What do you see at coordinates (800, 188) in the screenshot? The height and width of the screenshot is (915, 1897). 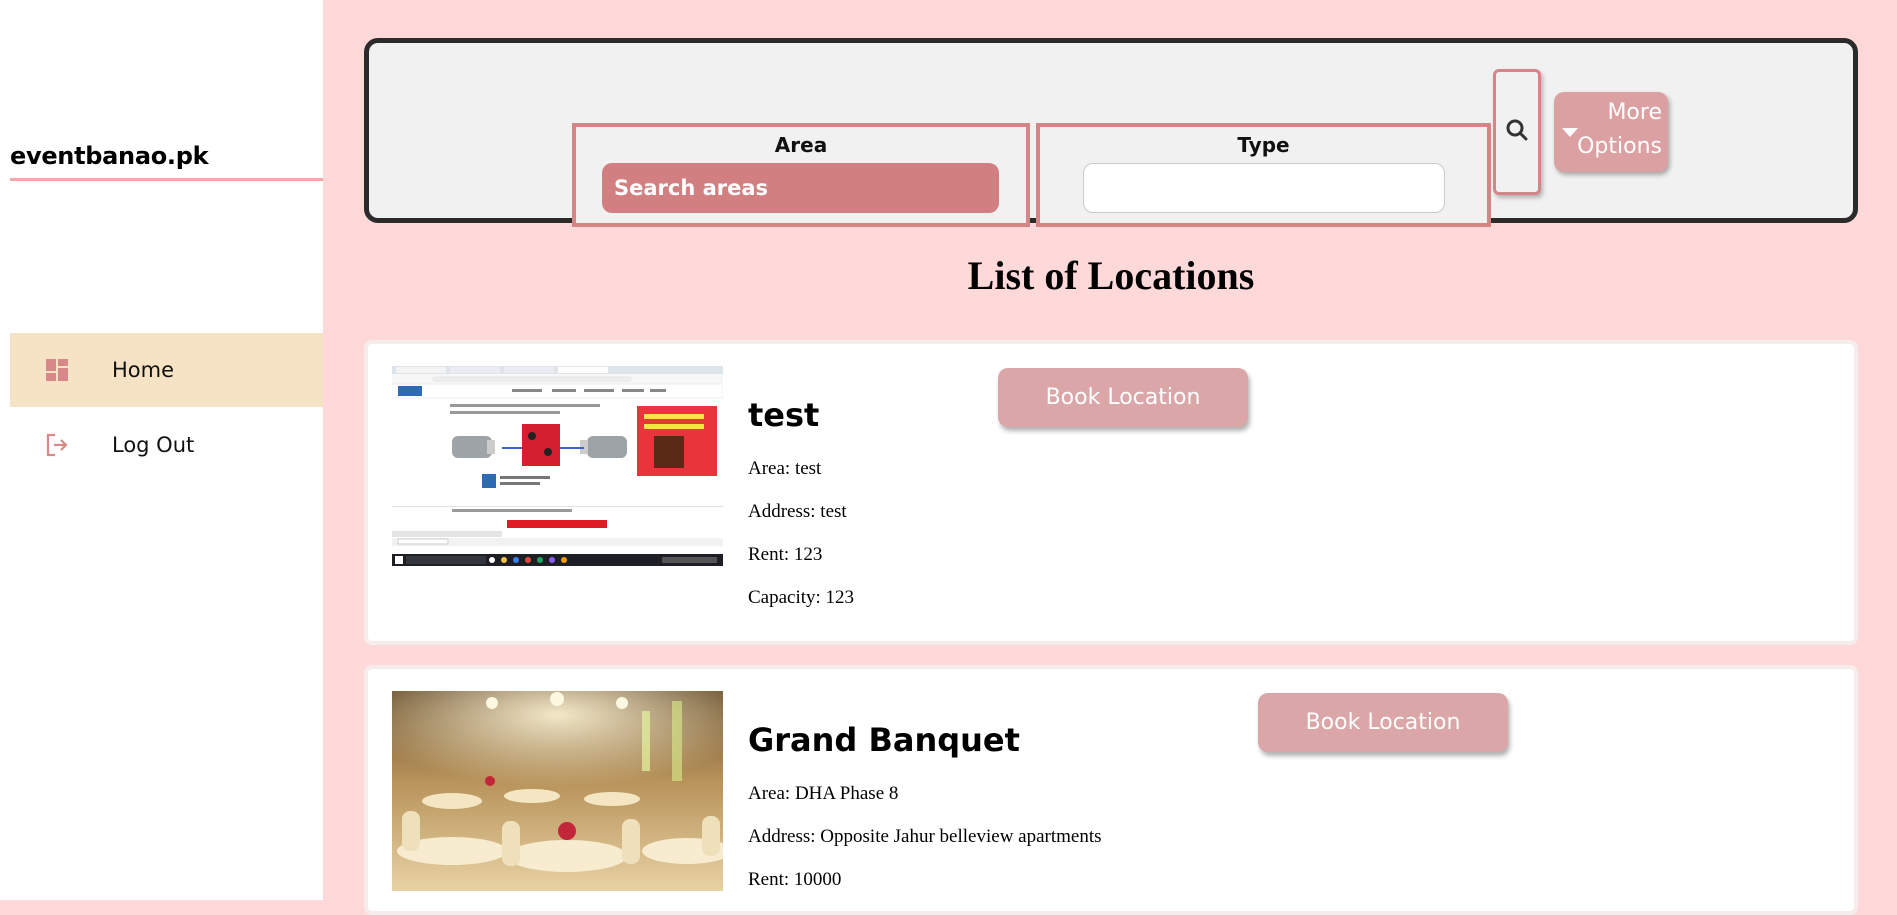 I see `area-search-input` at bounding box center [800, 188].